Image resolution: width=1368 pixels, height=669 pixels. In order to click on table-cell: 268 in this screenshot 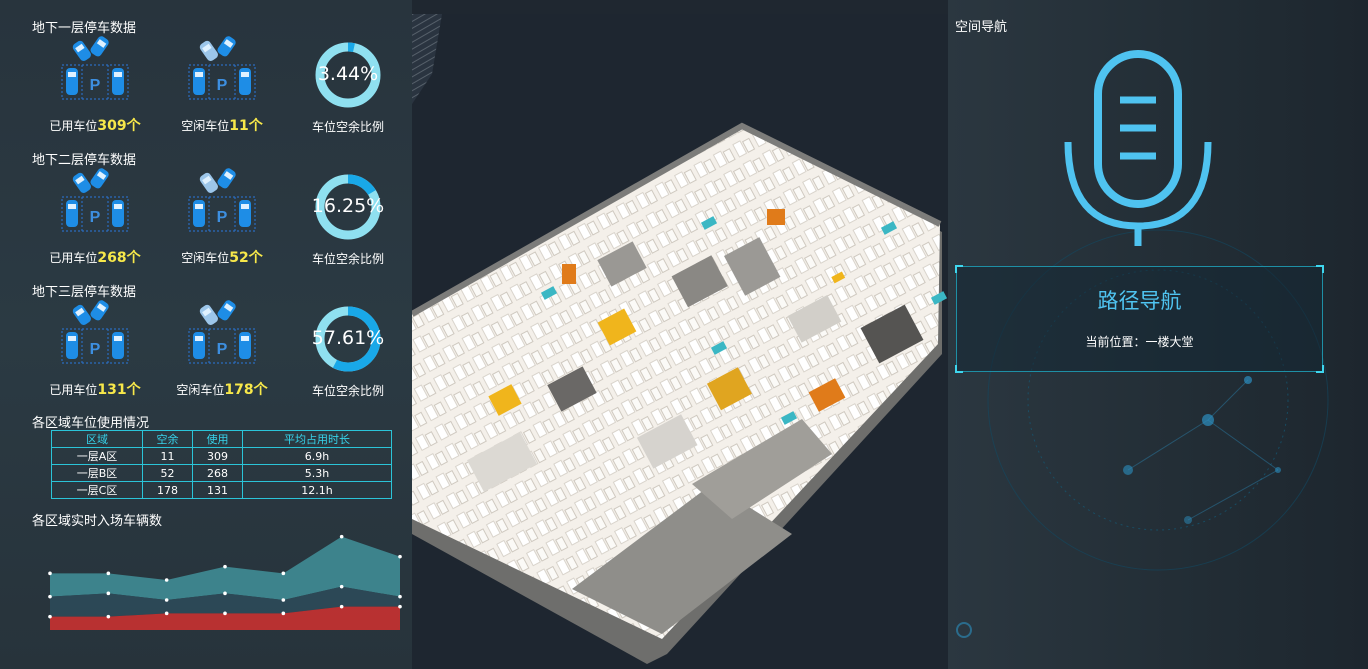, I will do `click(217, 473)`.